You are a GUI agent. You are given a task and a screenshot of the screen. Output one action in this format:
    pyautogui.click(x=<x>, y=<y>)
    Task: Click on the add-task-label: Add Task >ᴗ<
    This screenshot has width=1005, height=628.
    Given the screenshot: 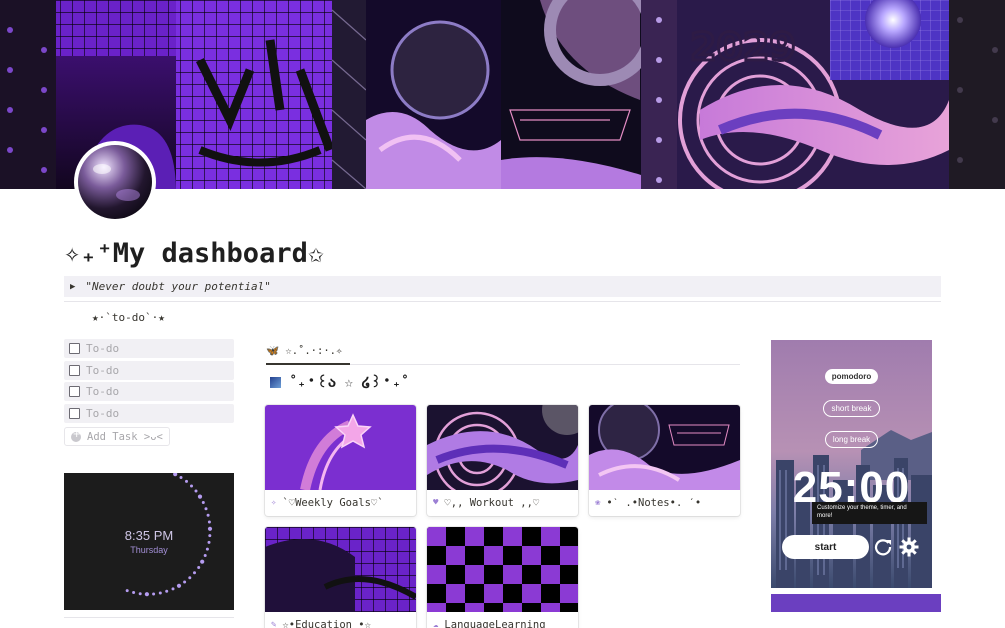 What is the action you would take?
    pyautogui.click(x=125, y=436)
    